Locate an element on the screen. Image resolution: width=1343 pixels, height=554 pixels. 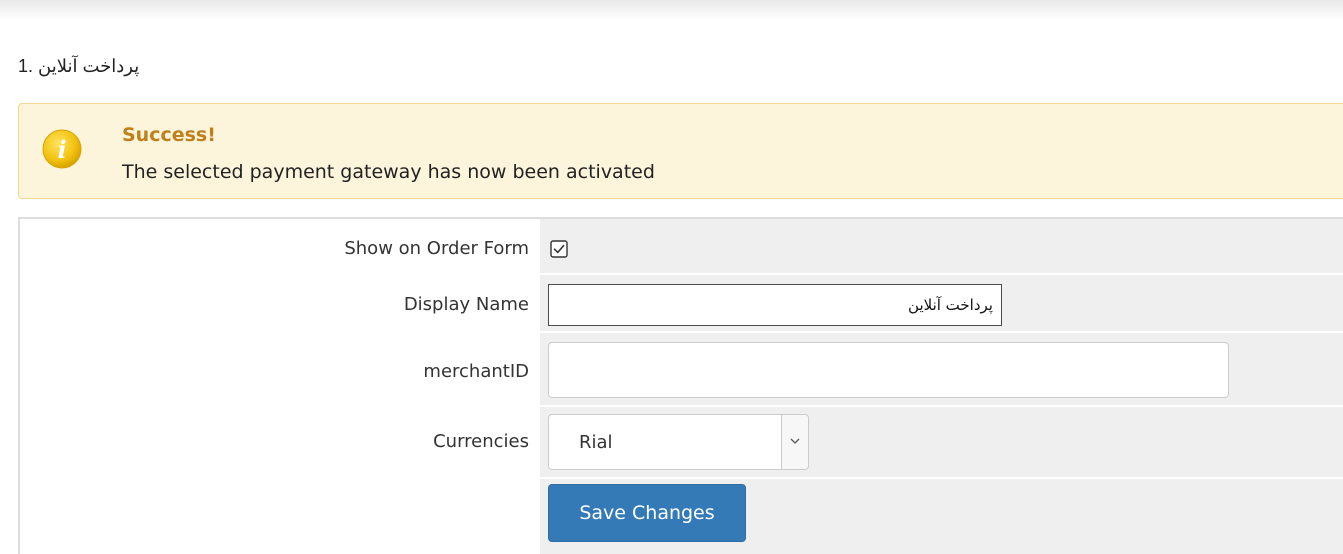
chevron-down-icon is located at coordinates (795, 441).